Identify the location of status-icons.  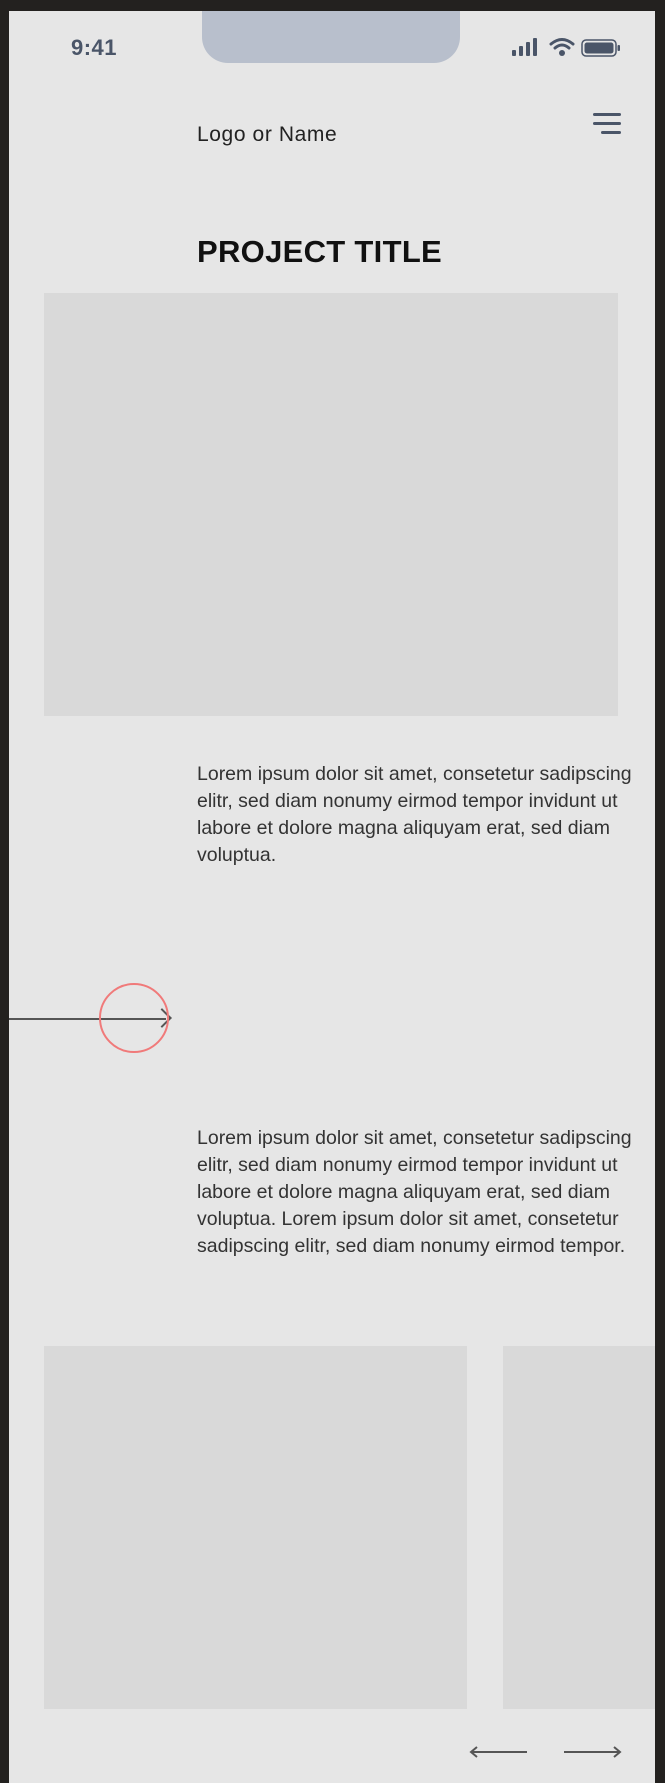
(571, 48).